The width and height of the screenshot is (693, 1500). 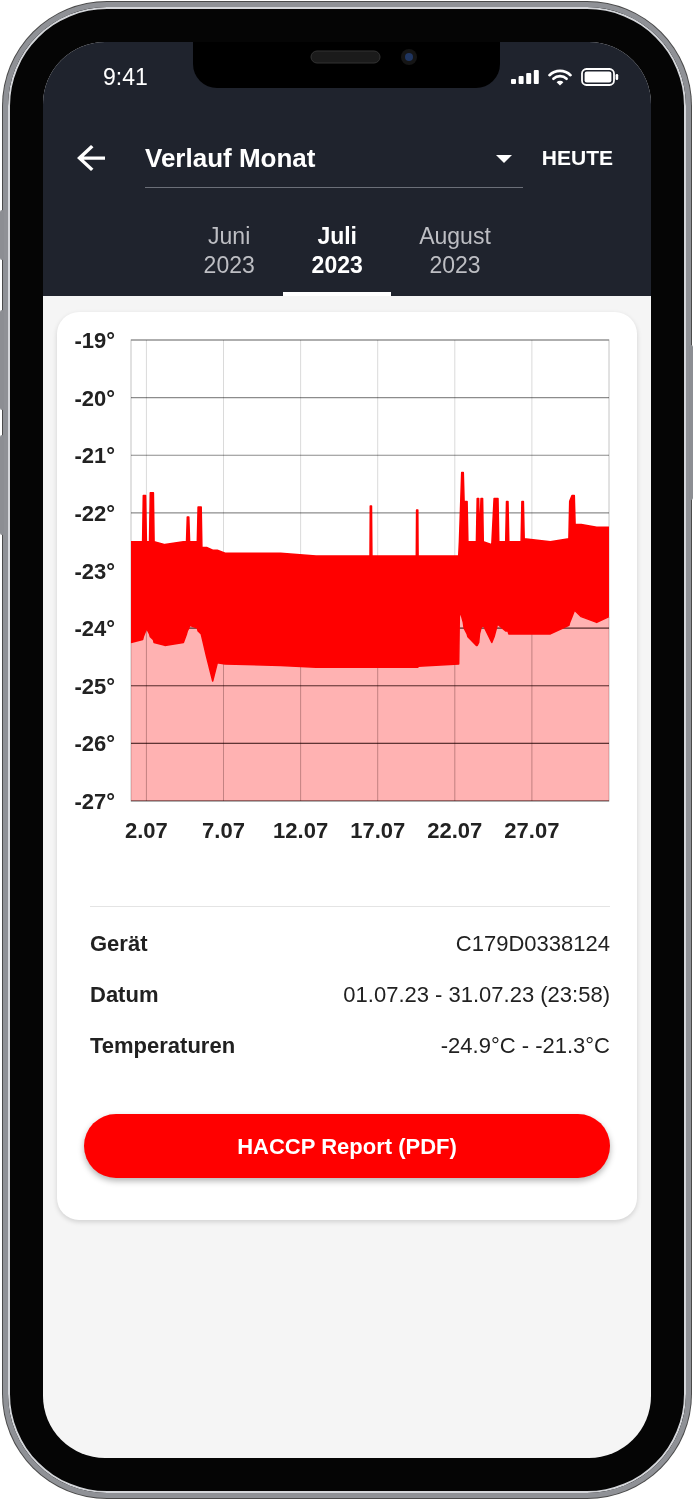 What do you see at coordinates (560, 77) in the screenshot?
I see `wifi-icon` at bounding box center [560, 77].